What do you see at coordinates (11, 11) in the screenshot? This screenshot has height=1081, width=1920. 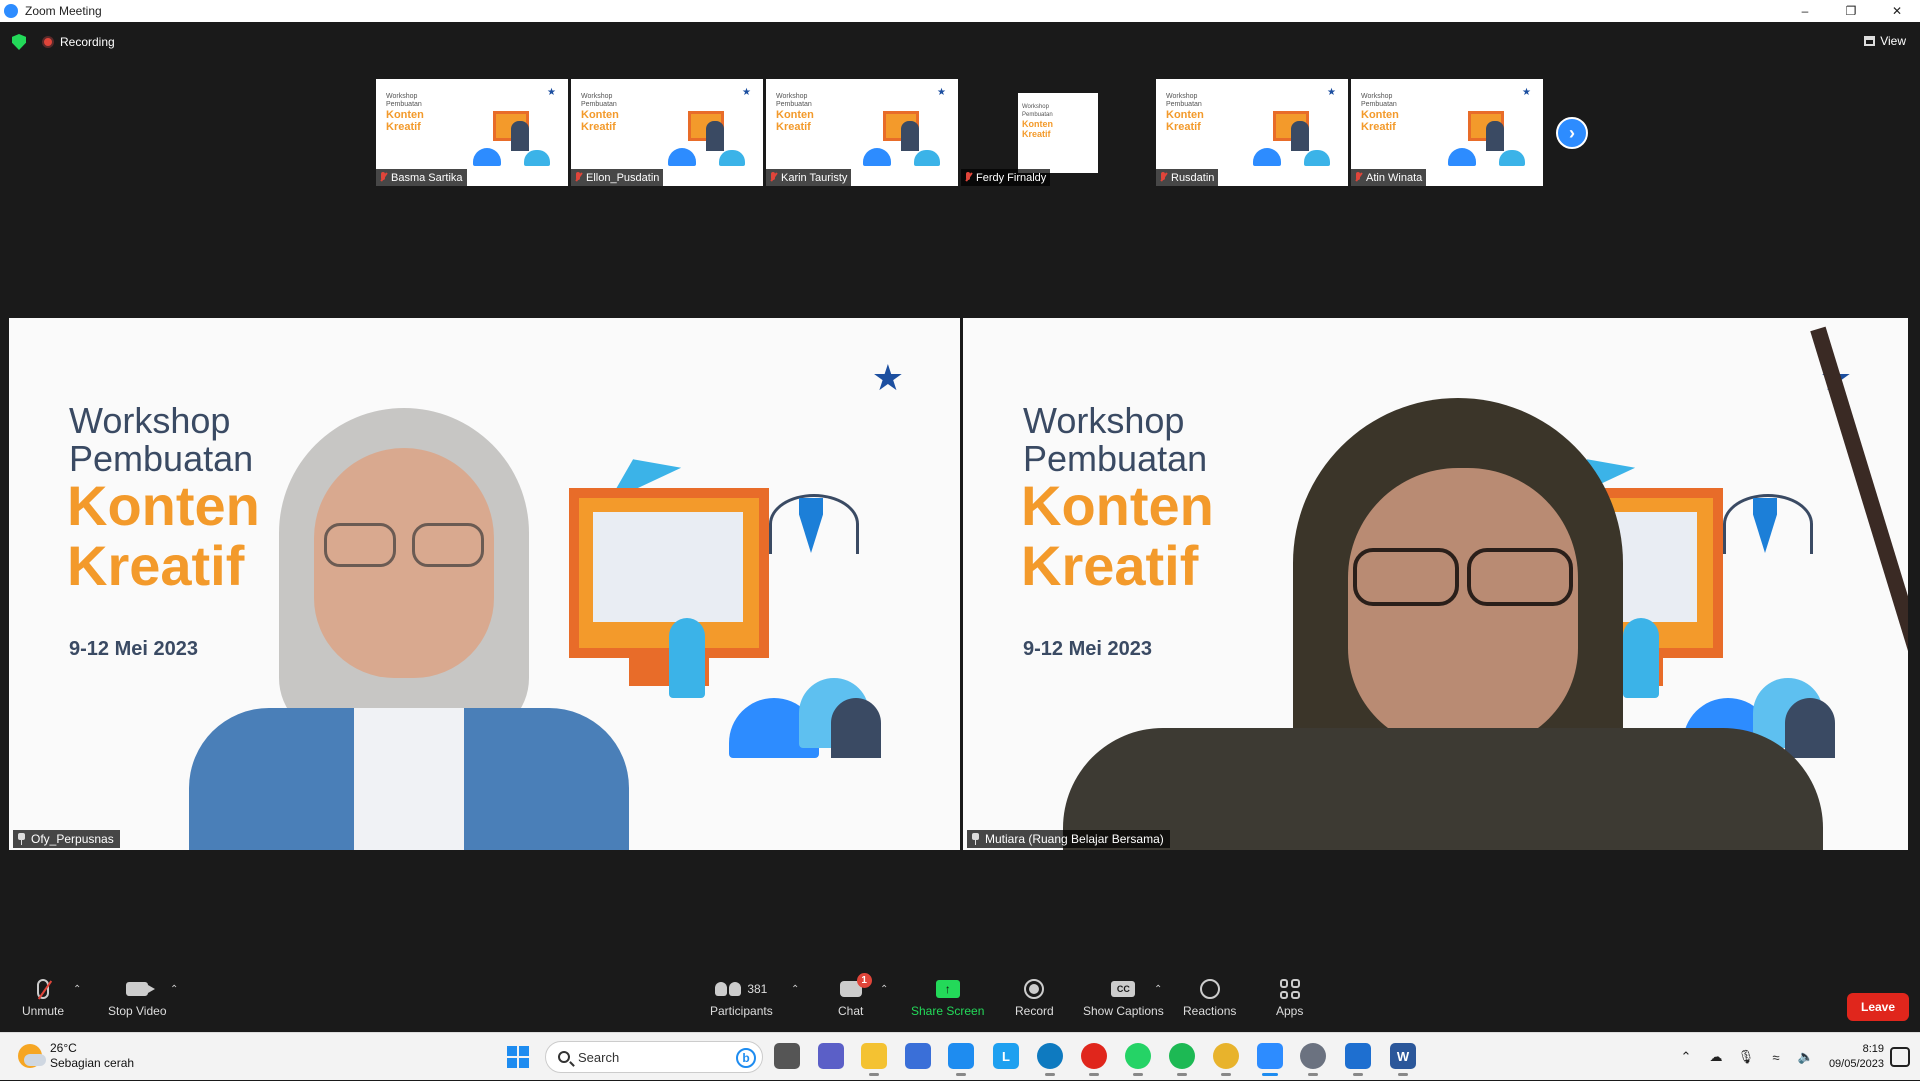 I see `zoom-logo-icon` at bounding box center [11, 11].